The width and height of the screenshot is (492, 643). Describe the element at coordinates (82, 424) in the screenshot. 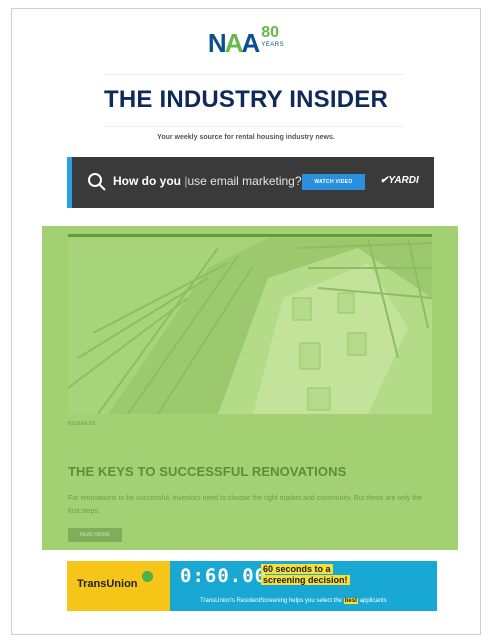

I see `article-category: BUSINESS` at that location.